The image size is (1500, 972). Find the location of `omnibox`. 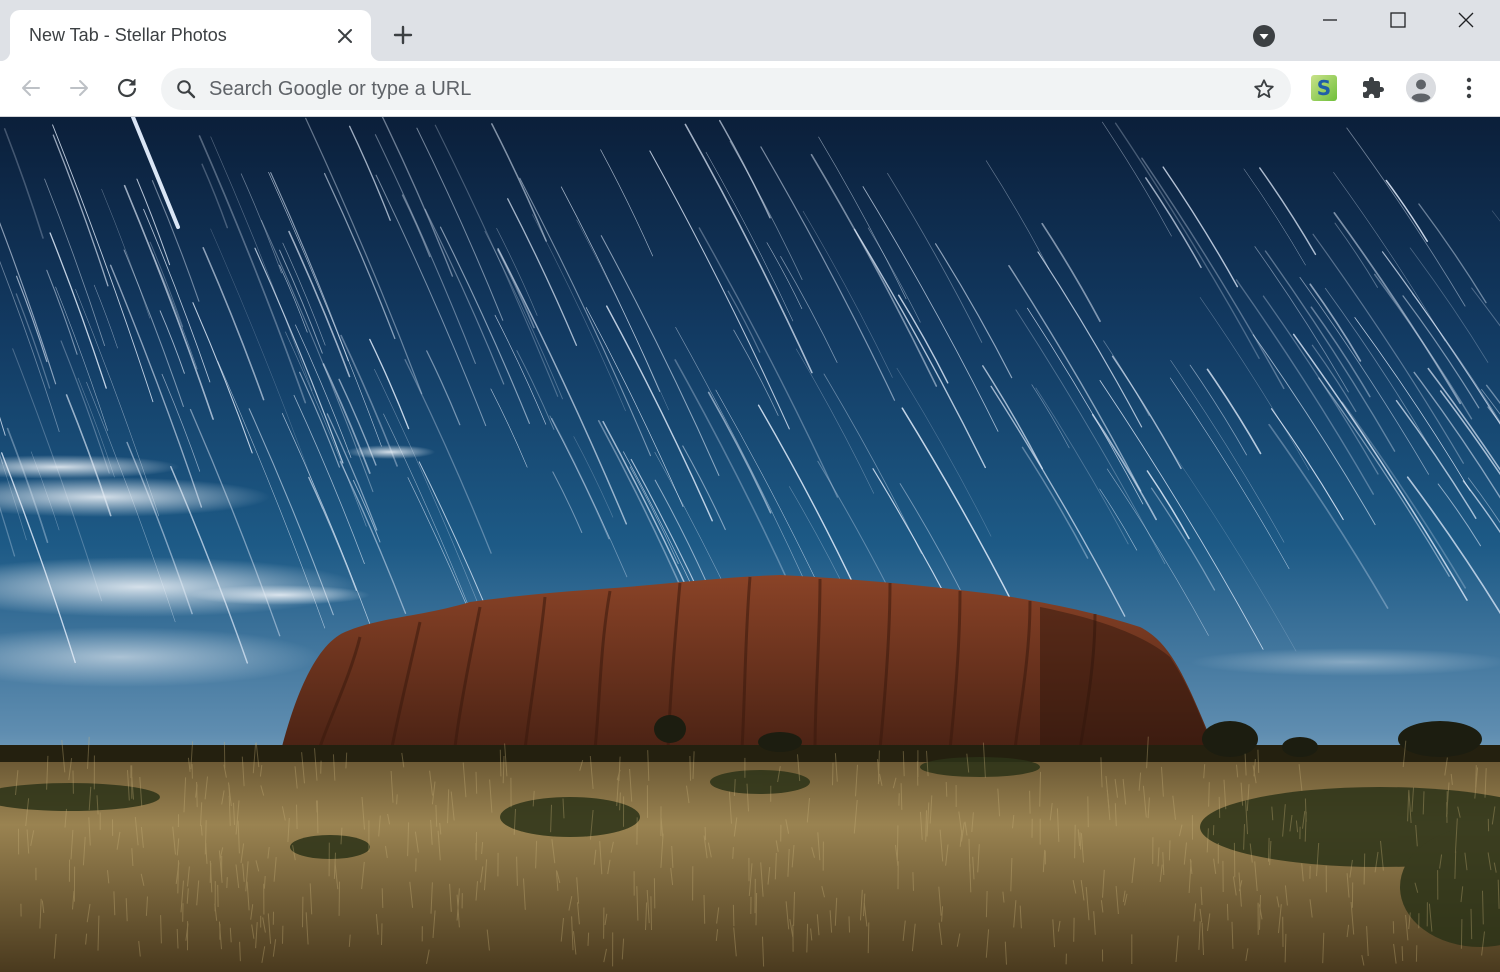

omnibox is located at coordinates (726, 89).